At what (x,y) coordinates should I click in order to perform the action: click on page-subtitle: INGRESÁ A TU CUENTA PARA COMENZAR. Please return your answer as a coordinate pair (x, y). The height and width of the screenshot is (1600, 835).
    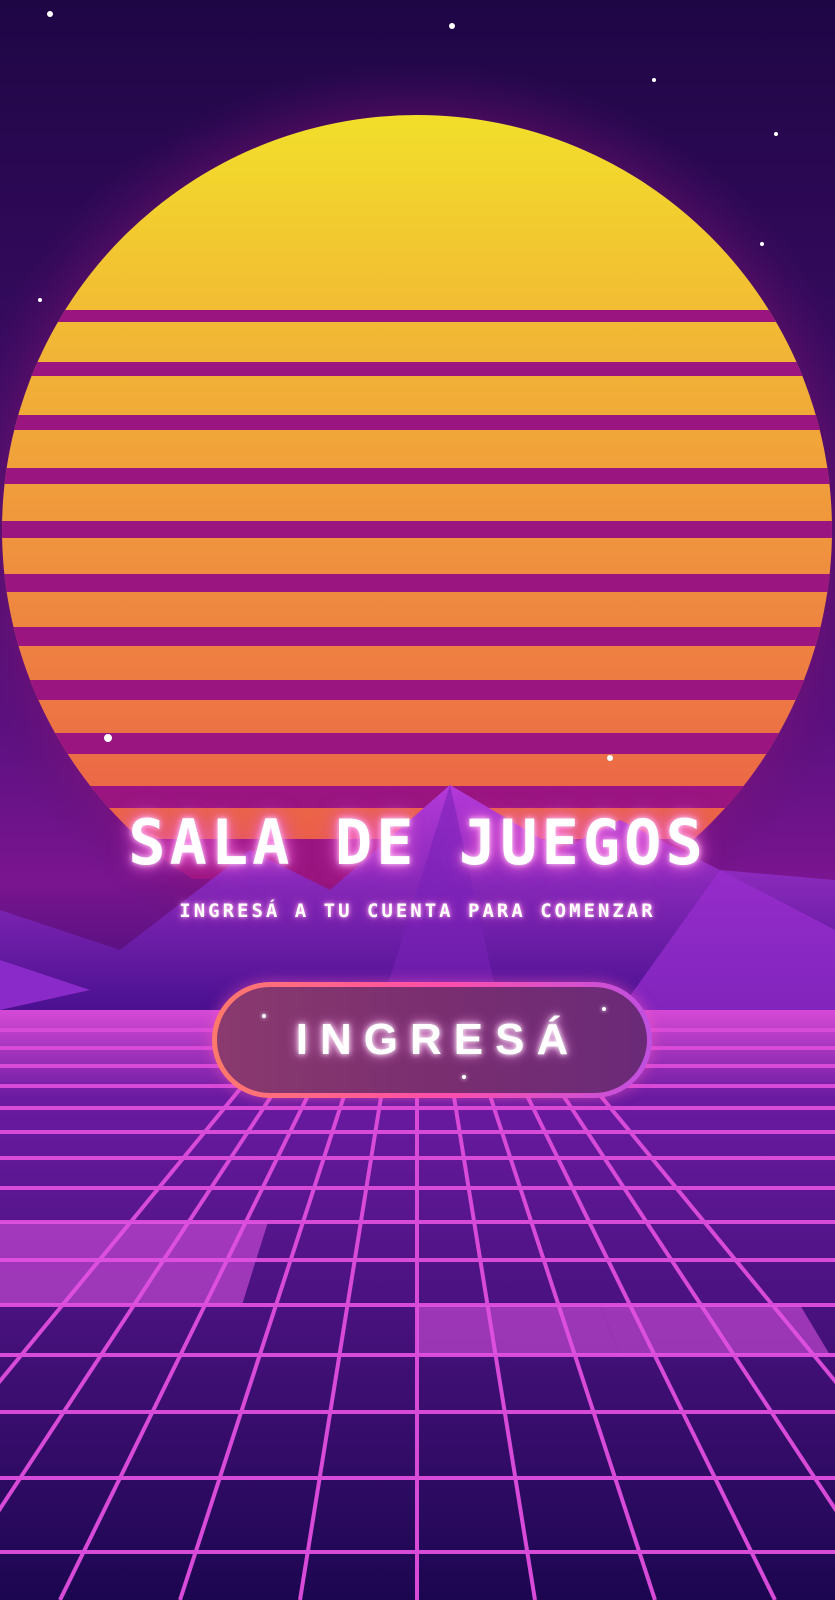
    Looking at the image, I should click on (417, 911).